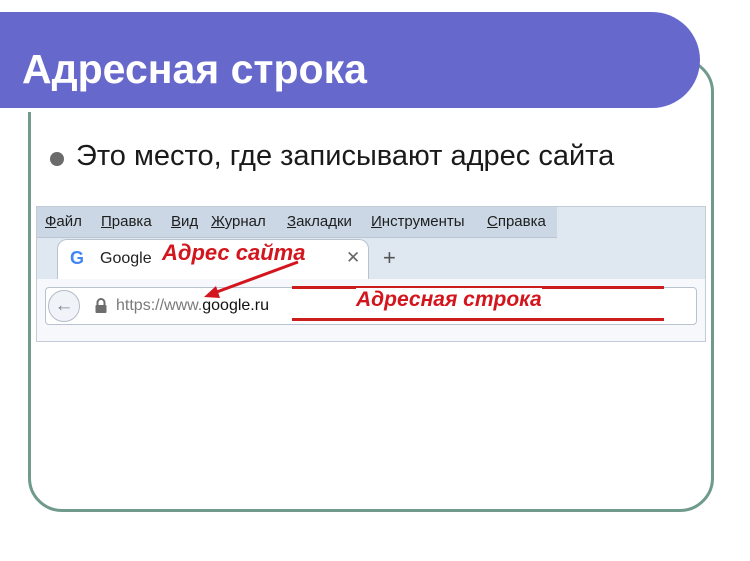  I want to click on url-text: https://www.google.ru, so click(192, 306).